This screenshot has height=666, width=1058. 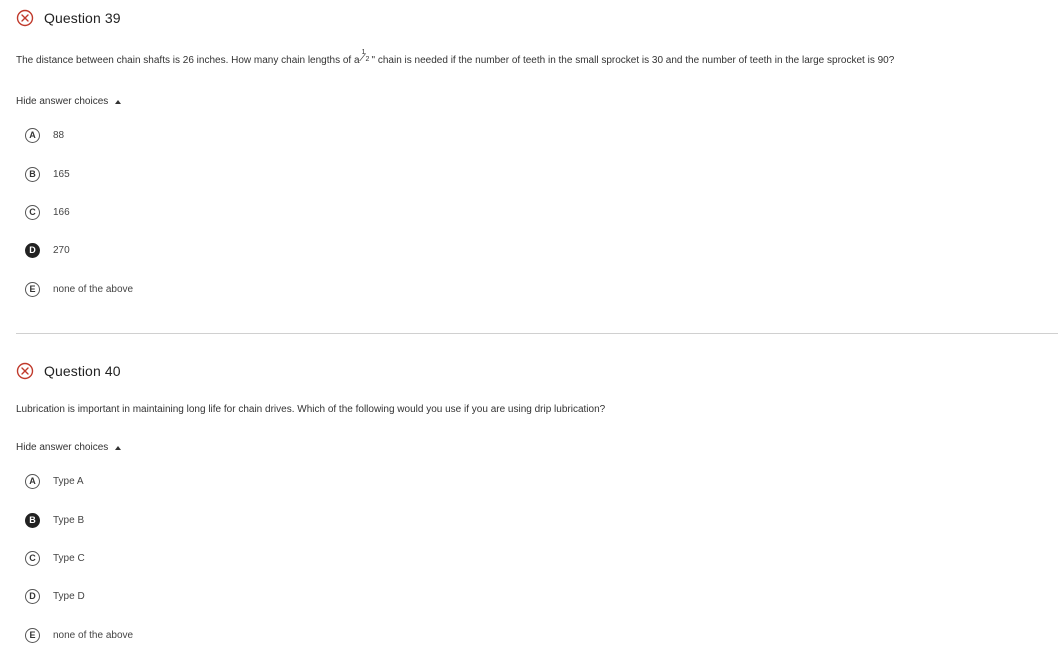 I want to click on choice-label: Type C, so click(x=69, y=558).